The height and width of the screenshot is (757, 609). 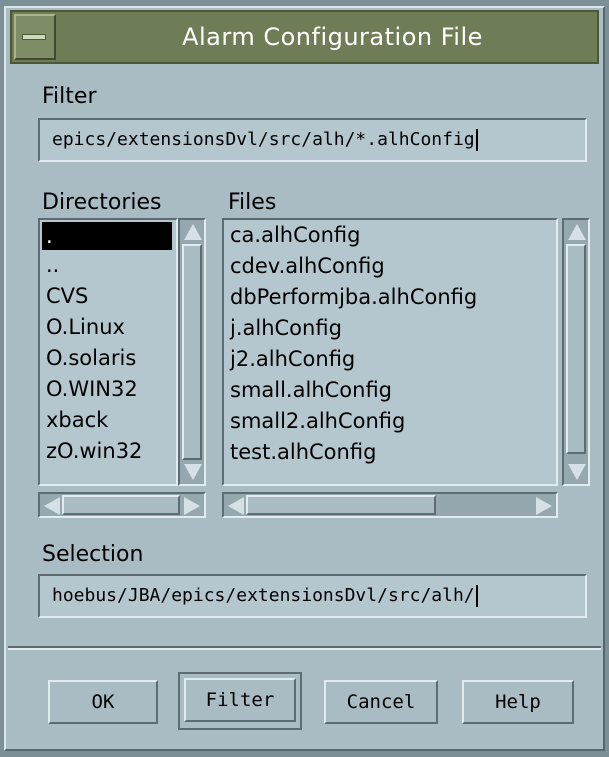 What do you see at coordinates (390, 390) in the screenshot?
I see `list-item: small.alhConfig` at bounding box center [390, 390].